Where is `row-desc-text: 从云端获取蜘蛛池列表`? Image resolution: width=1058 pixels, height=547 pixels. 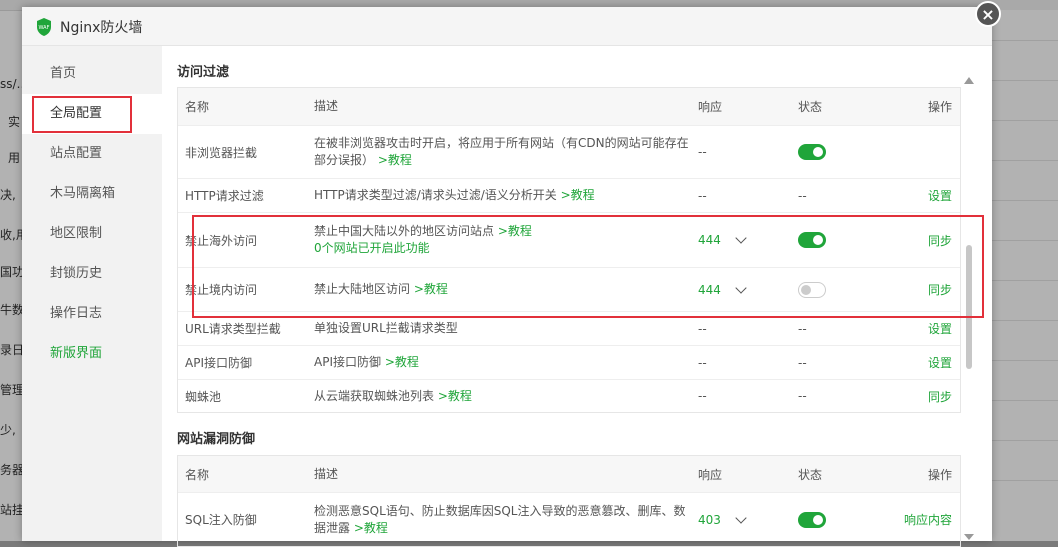
row-desc-text: 从云端获取蜘蛛池列表 is located at coordinates (374, 395).